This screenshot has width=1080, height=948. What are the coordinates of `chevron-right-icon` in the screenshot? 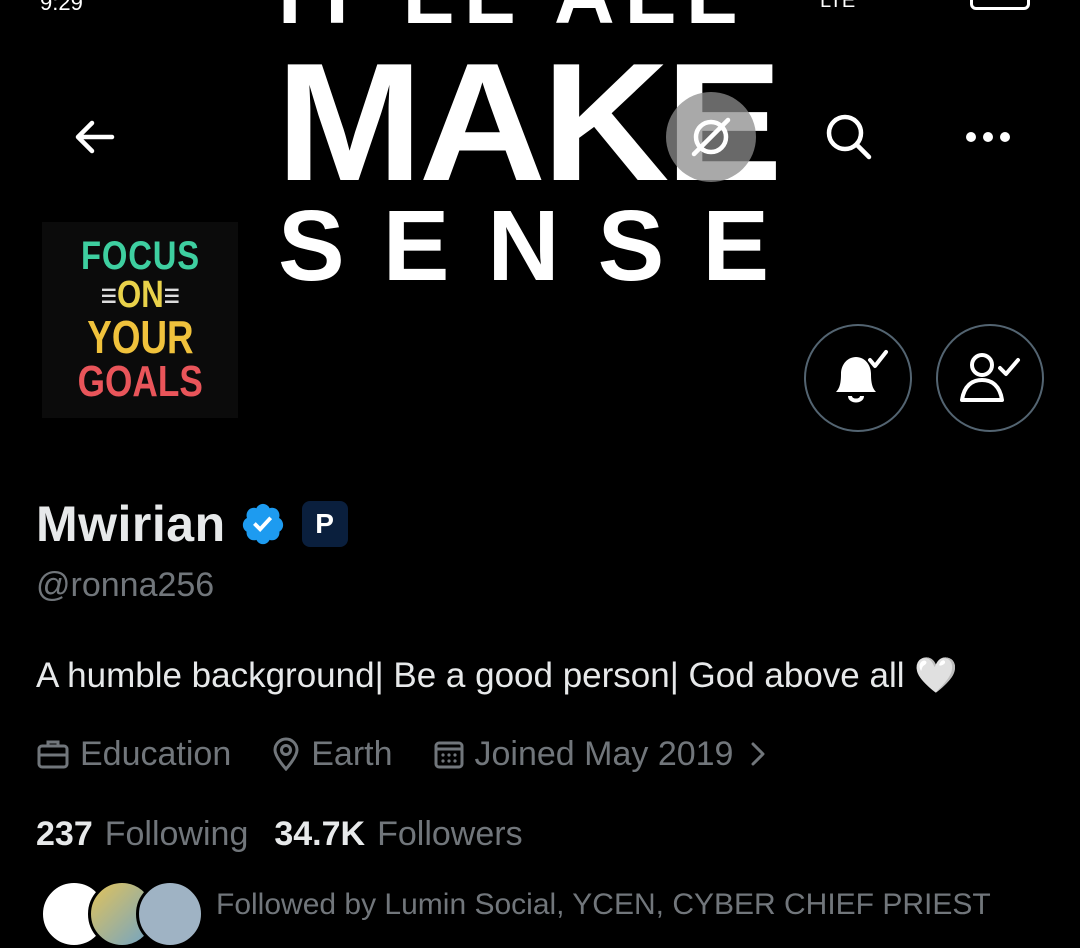 It's located at (758, 754).